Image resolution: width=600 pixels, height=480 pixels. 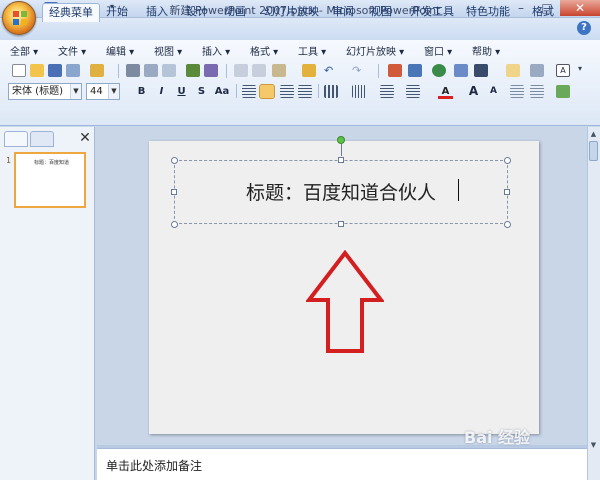 What do you see at coordinates (343, 12) in the screenshot?
I see `tab-review: 审阅` at bounding box center [343, 12].